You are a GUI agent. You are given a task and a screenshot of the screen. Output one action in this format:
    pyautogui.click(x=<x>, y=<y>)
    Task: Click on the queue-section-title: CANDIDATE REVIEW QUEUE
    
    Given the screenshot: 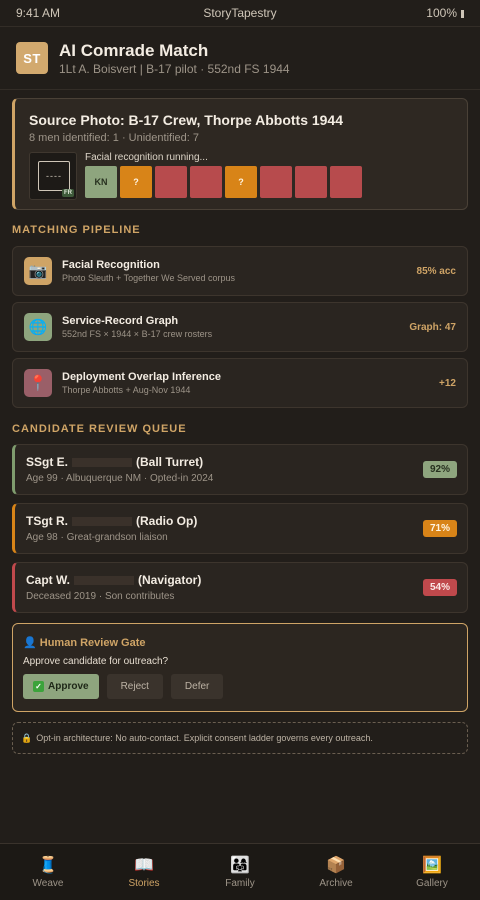 What is the action you would take?
    pyautogui.click(x=99, y=429)
    